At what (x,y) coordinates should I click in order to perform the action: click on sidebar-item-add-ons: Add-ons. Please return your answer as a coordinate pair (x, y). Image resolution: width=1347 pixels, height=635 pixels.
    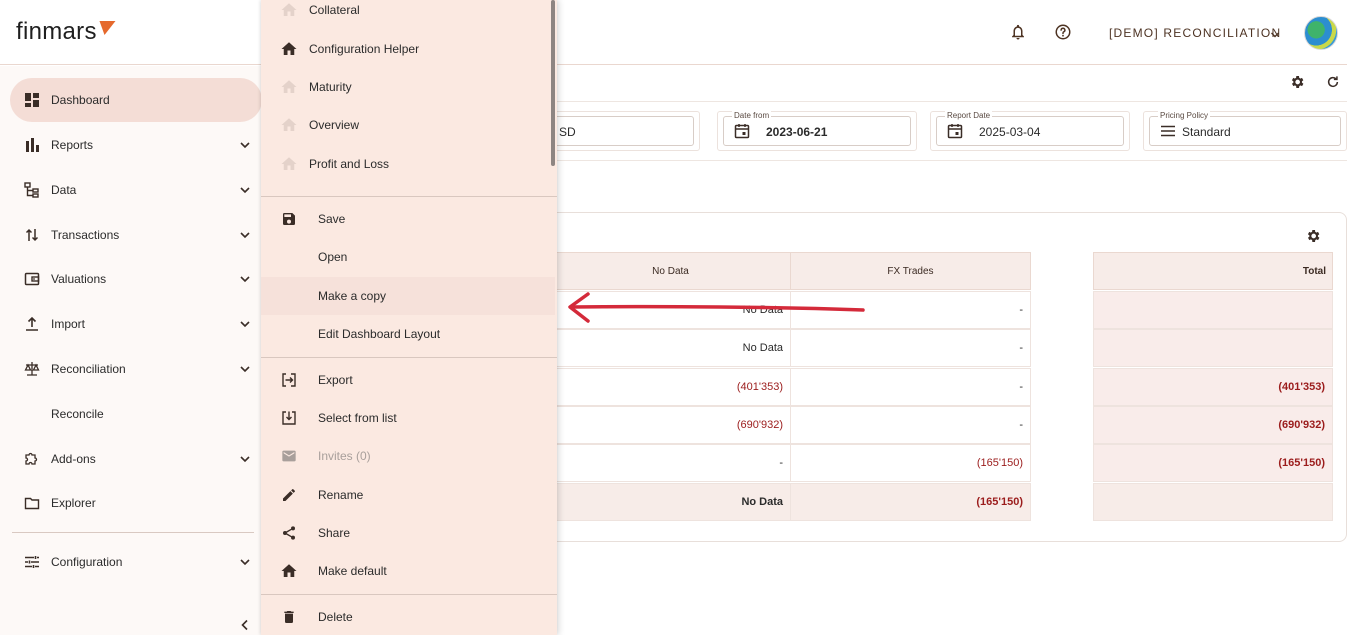
    Looking at the image, I should click on (136, 459).